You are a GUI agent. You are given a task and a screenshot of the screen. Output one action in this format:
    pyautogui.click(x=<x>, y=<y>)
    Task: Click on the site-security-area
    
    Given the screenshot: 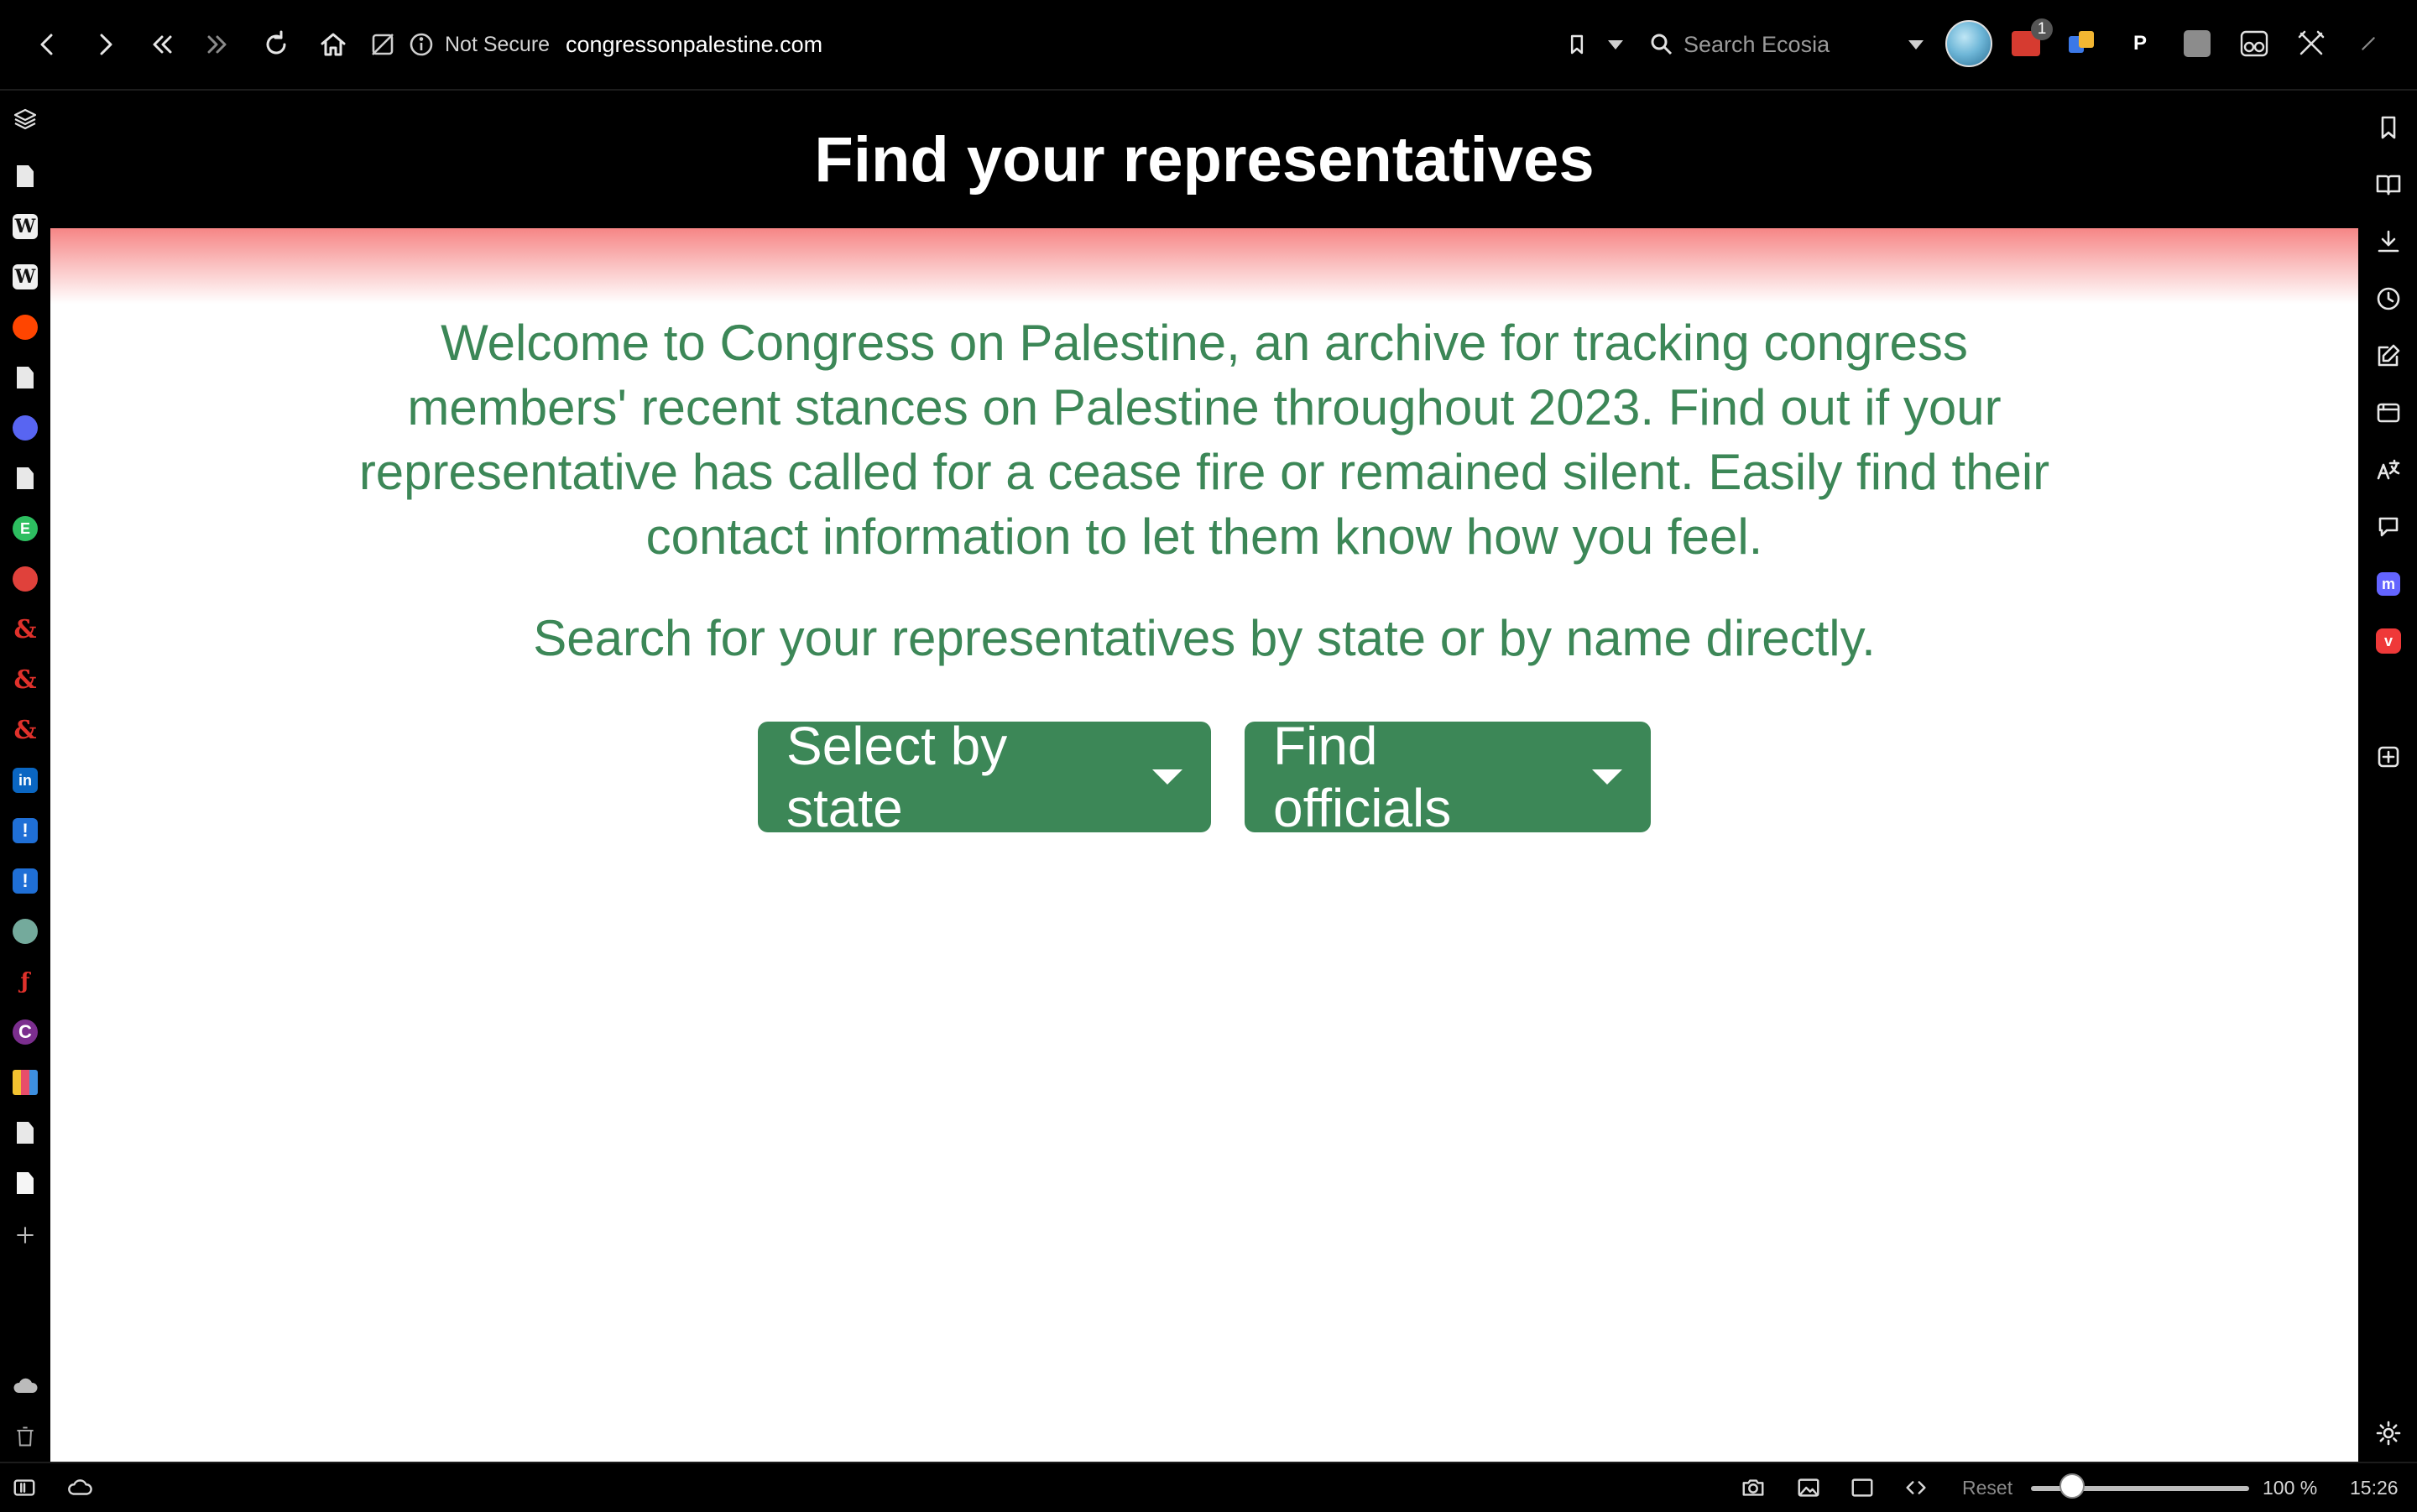 What is the action you would take?
    pyautogui.click(x=402, y=44)
    